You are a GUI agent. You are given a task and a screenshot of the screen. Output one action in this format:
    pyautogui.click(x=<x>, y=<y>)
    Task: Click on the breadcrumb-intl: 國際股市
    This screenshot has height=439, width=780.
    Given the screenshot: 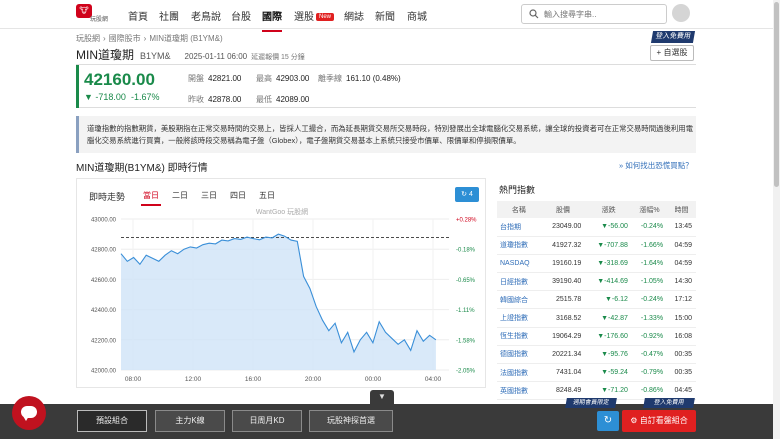 What is the action you would take?
    pyautogui.click(x=125, y=38)
    